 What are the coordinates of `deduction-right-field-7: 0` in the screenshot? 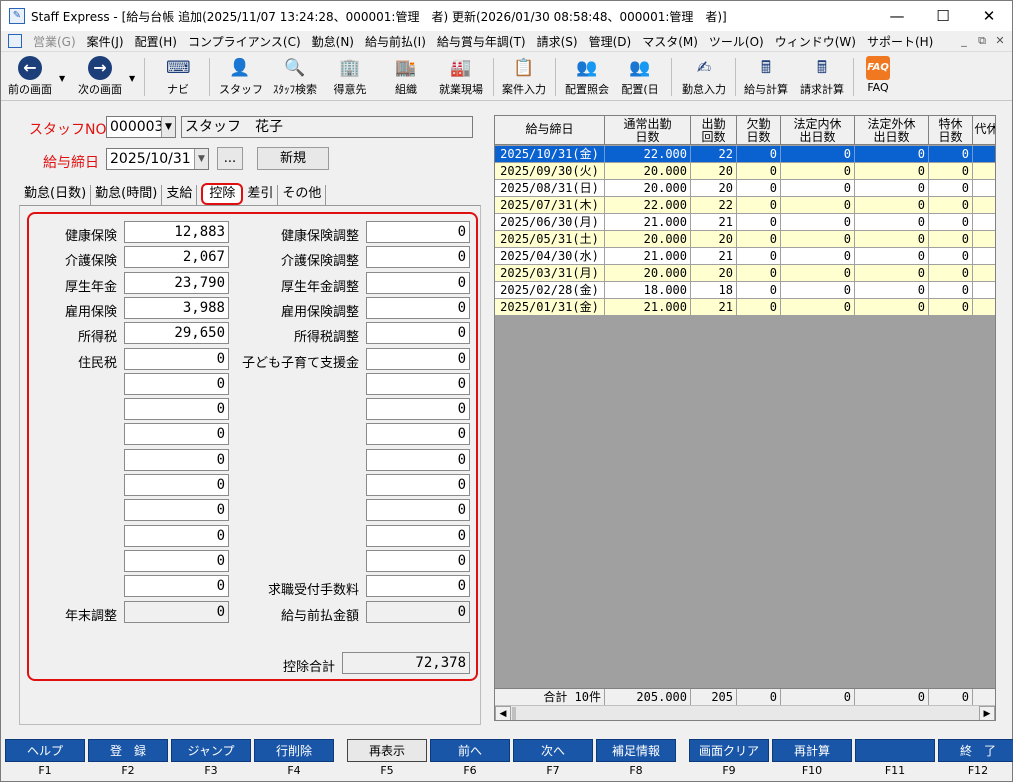 It's located at (418, 409).